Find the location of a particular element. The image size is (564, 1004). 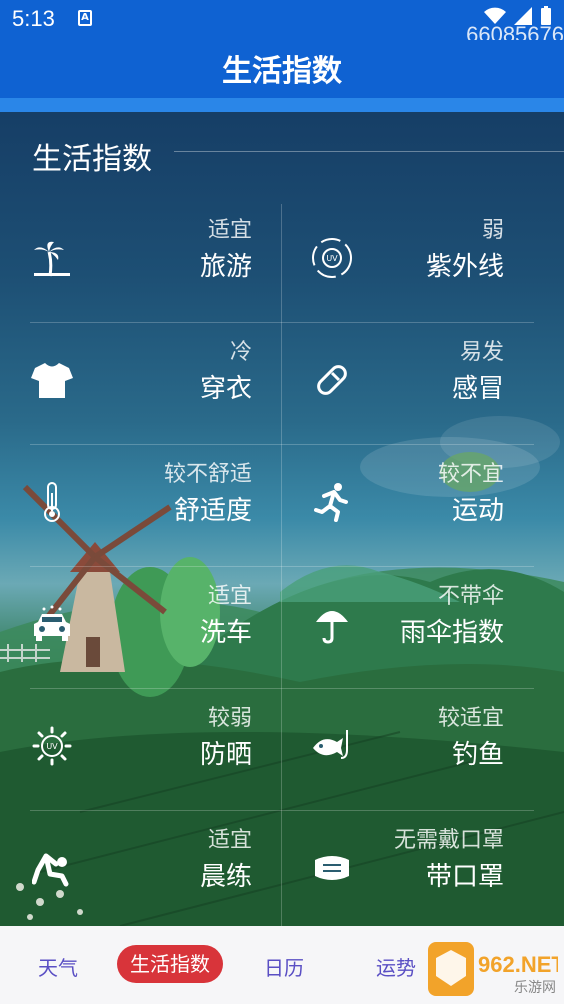

bottom-nav: 天气 生活指数 日历 运势 962.NET 乐游网 is located at coordinates (282, 965).